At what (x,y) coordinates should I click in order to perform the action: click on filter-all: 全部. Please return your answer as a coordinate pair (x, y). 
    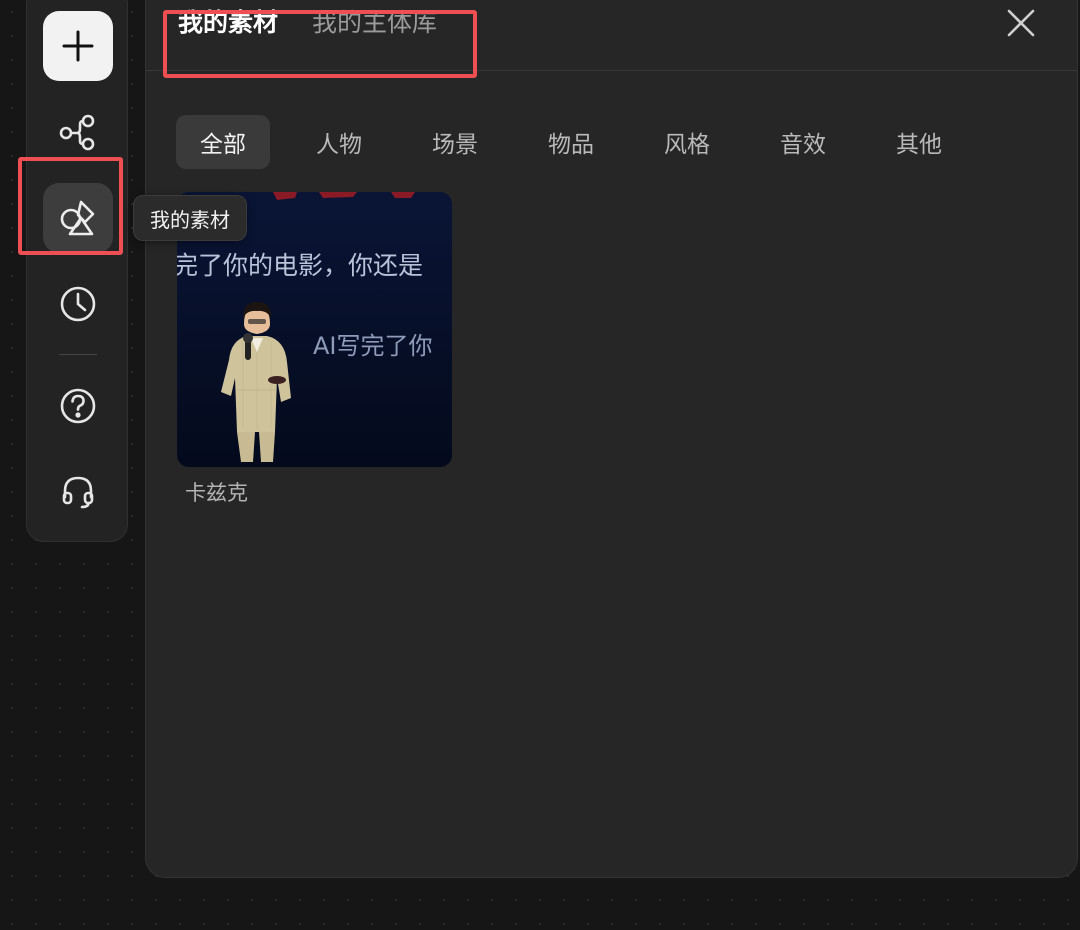
    Looking at the image, I should click on (223, 142).